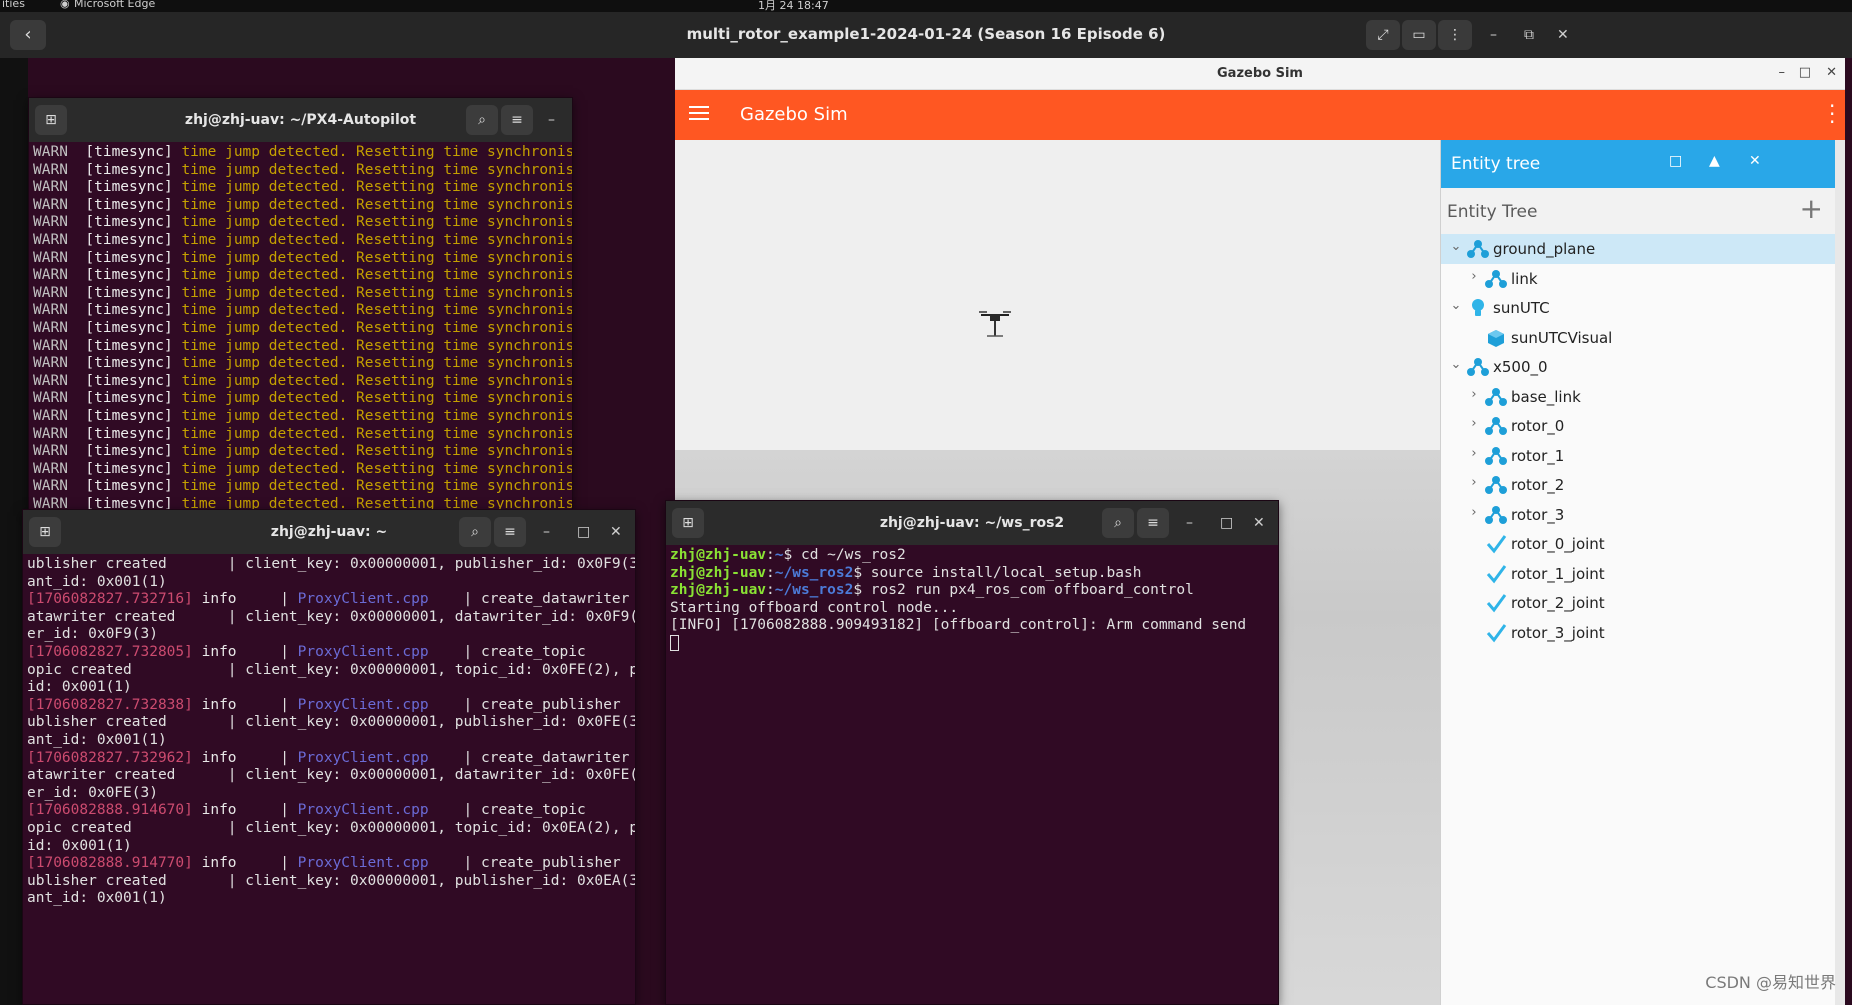  I want to click on entity-tree-panel-title: Entity tree, so click(1496, 164).